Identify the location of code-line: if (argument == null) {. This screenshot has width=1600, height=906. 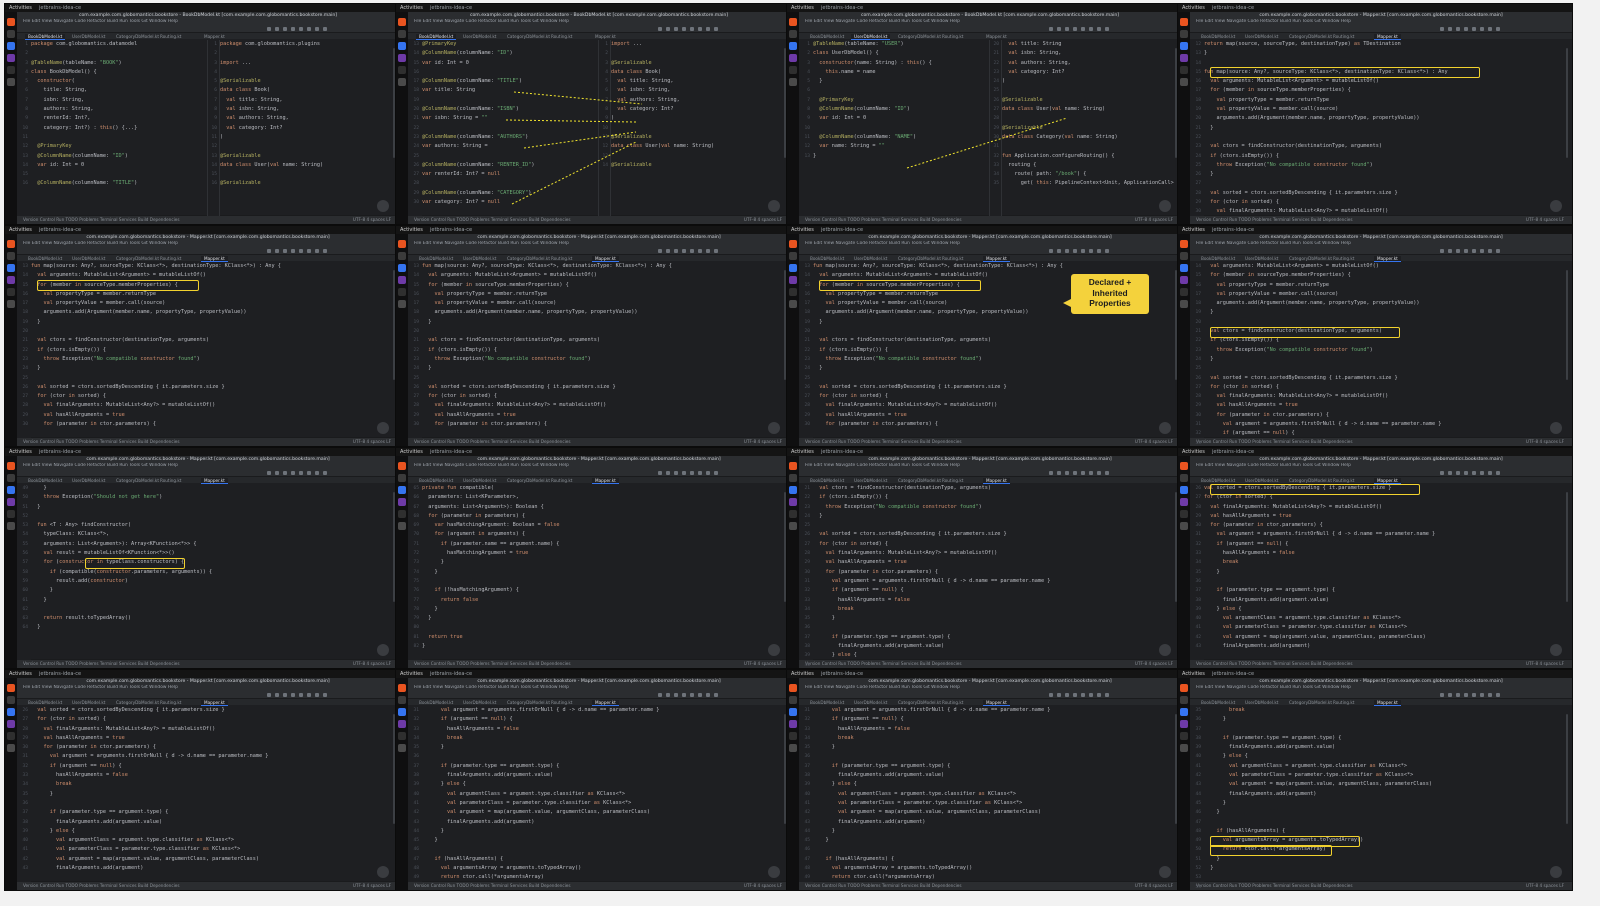
(213, 766).